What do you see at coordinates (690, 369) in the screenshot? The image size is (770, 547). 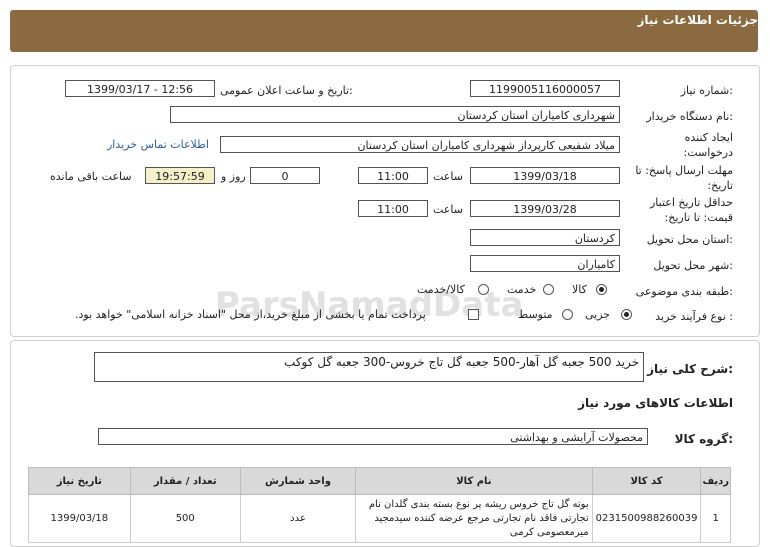 I see `summary-label: شرح کلی نیاز:` at bounding box center [690, 369].